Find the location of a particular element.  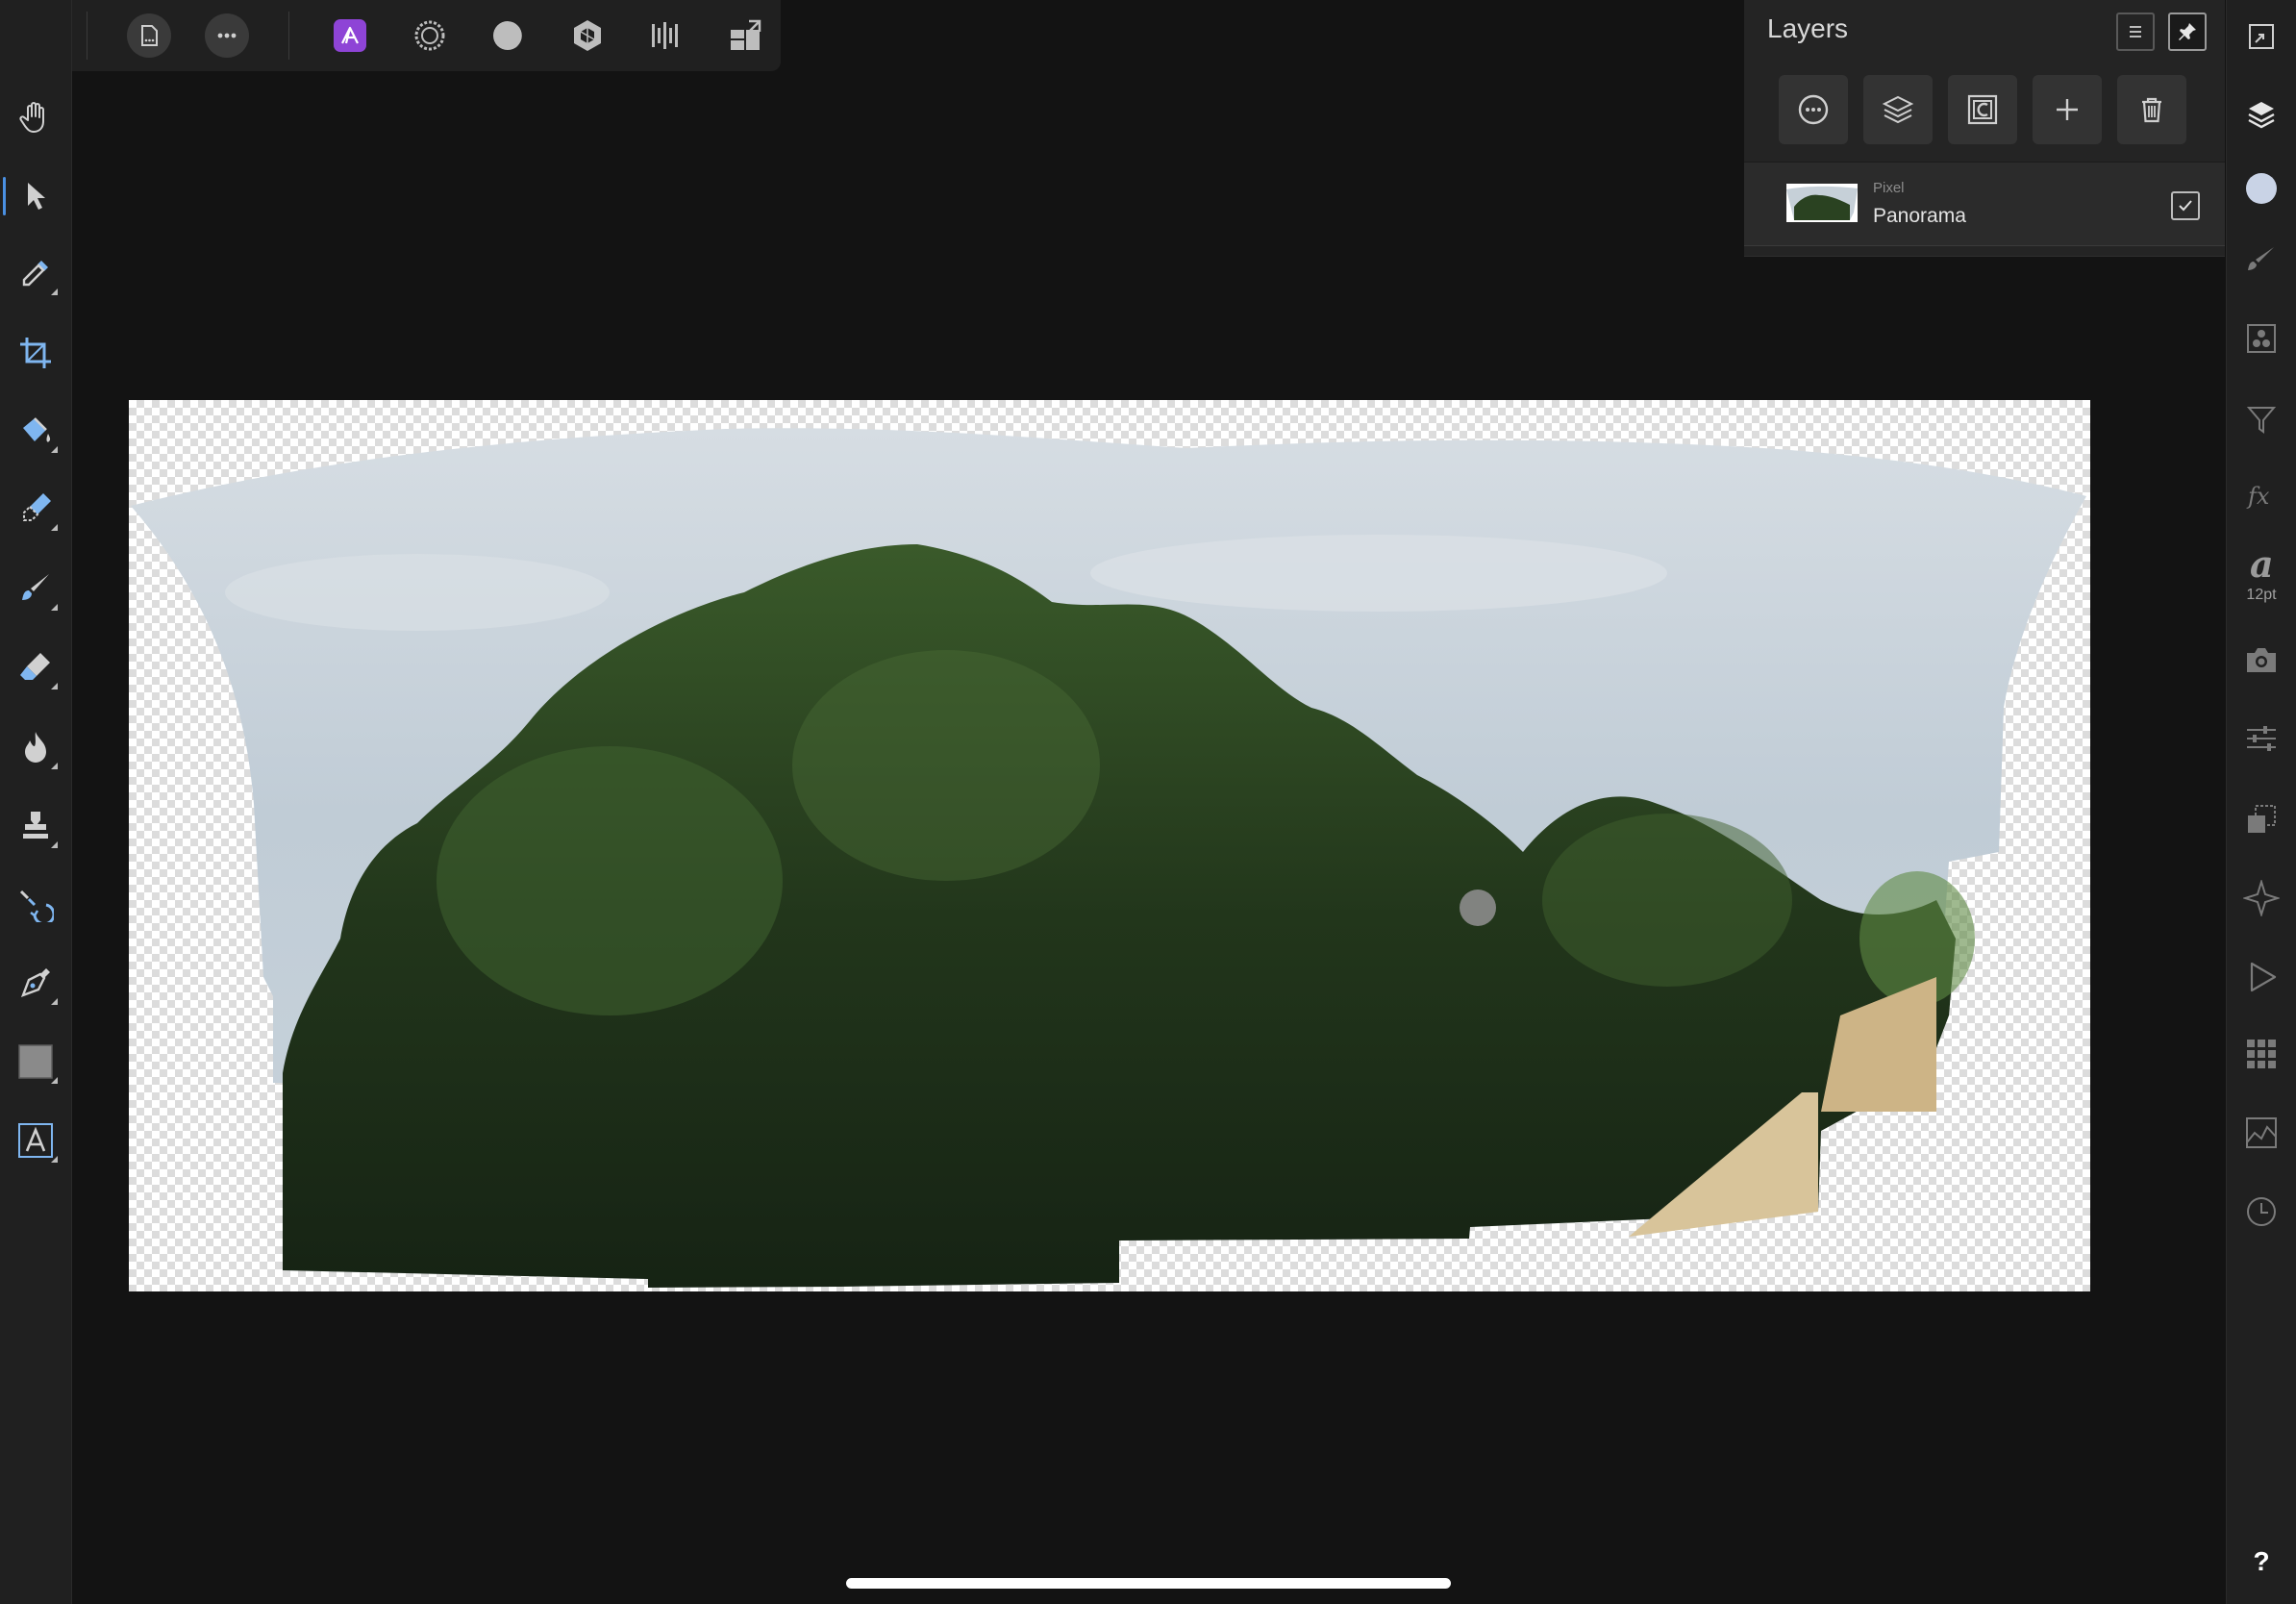

delete-layer-button is located at coordinates (2151, 109).